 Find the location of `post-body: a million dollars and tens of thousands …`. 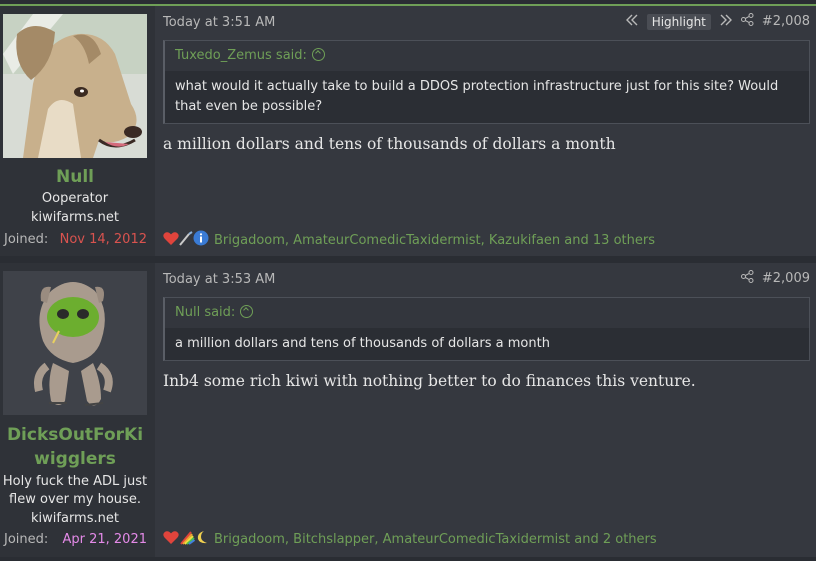

post-body: a million dollars and tens of thousands … is located at coordinates (389, 144).